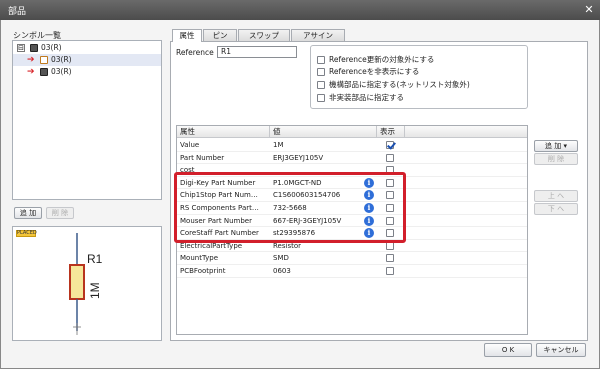  I want to click on close-icon: ✕, so click(589, 9).